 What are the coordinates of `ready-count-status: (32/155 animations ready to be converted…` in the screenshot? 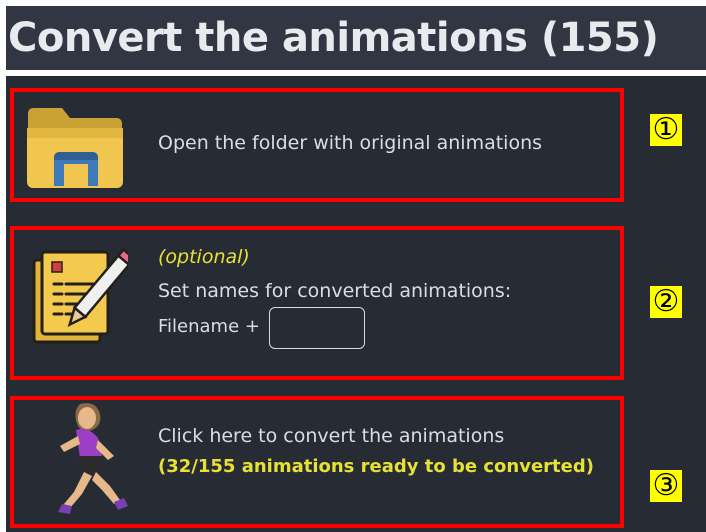 It's located at (376, 466).